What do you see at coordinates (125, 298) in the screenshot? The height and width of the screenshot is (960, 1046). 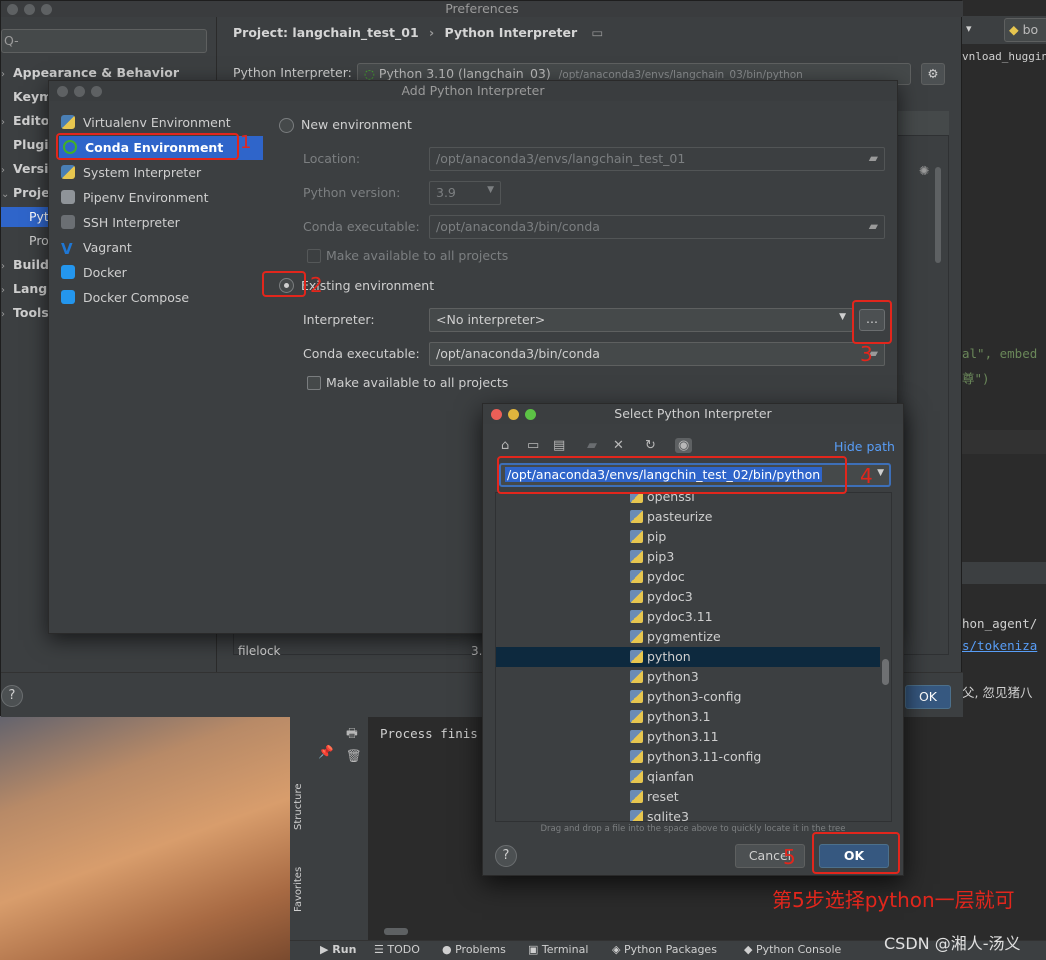 I see `env-item-docker-compose: Docker Compose` at bounding box center [125, 298].